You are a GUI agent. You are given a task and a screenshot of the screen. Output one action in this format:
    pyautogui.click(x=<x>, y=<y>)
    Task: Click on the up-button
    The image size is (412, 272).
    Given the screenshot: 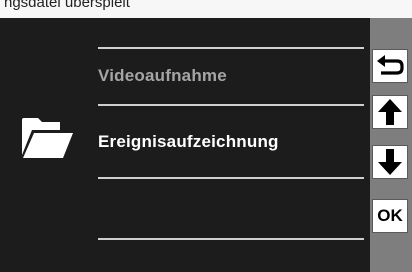 What is the action you would take?
    pyautogui.click(x=390, y=112)
    